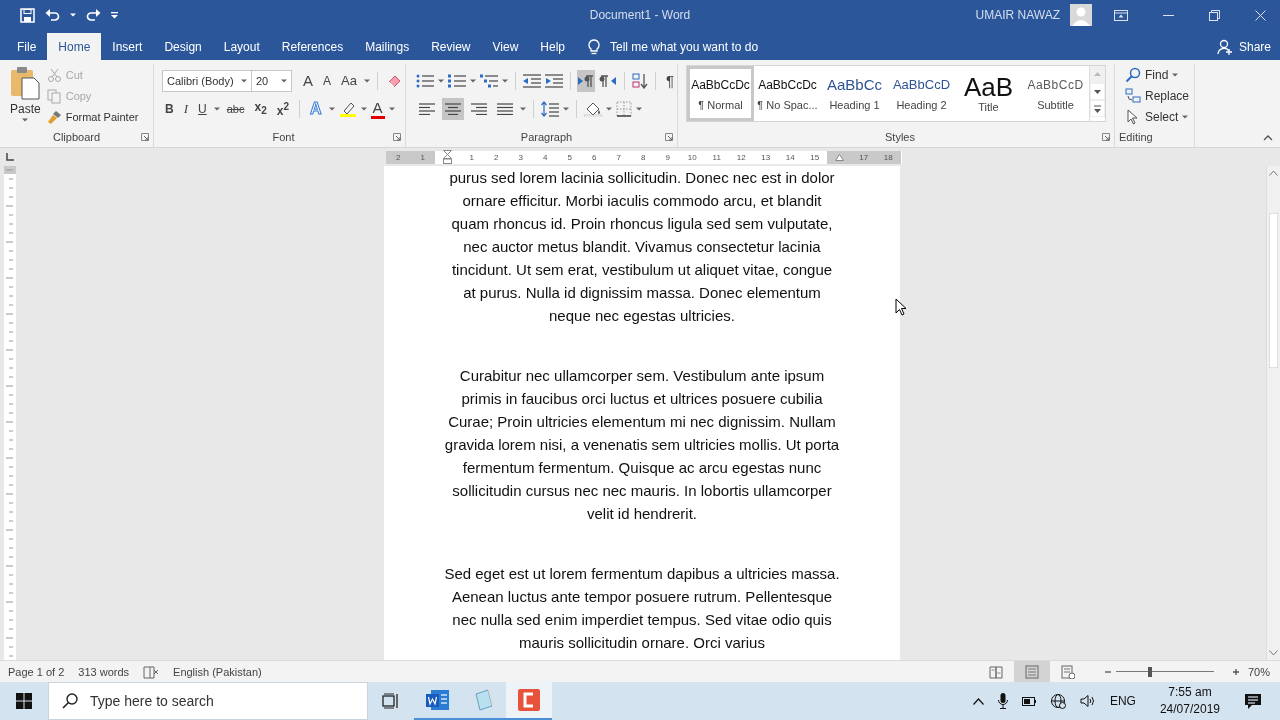  I want to click on align-right-icon, so click(479, 109).